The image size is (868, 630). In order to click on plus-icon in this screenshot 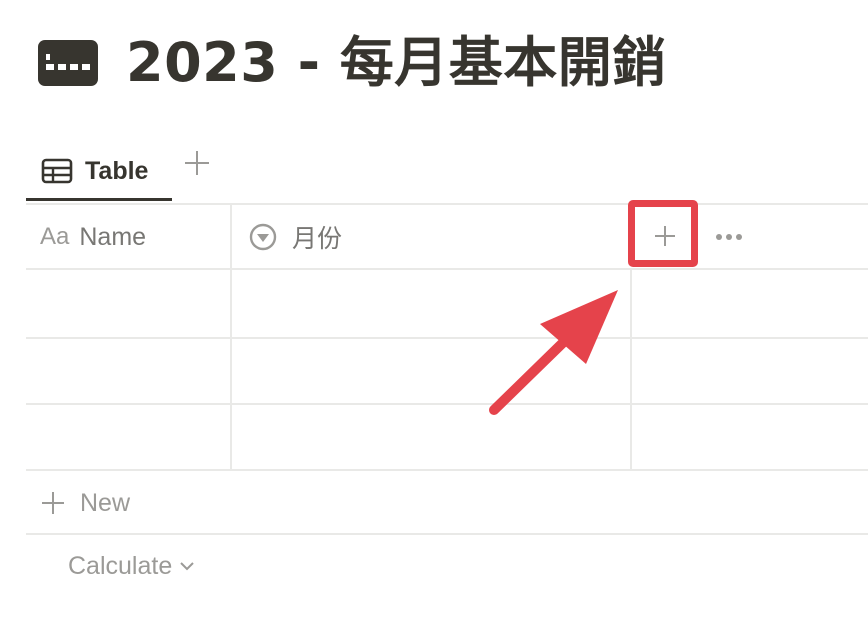, I will do `click(53, 503)`.